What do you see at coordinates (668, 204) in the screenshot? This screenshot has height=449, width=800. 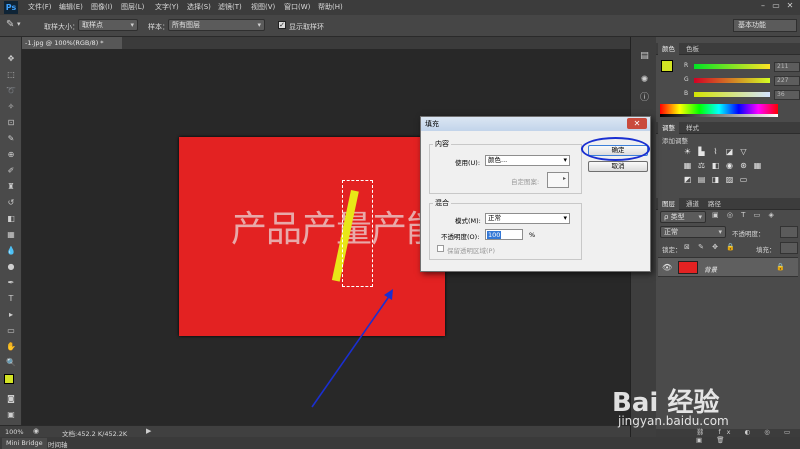 I see `tab-layers: 图层` at bounding box center [668, 204].